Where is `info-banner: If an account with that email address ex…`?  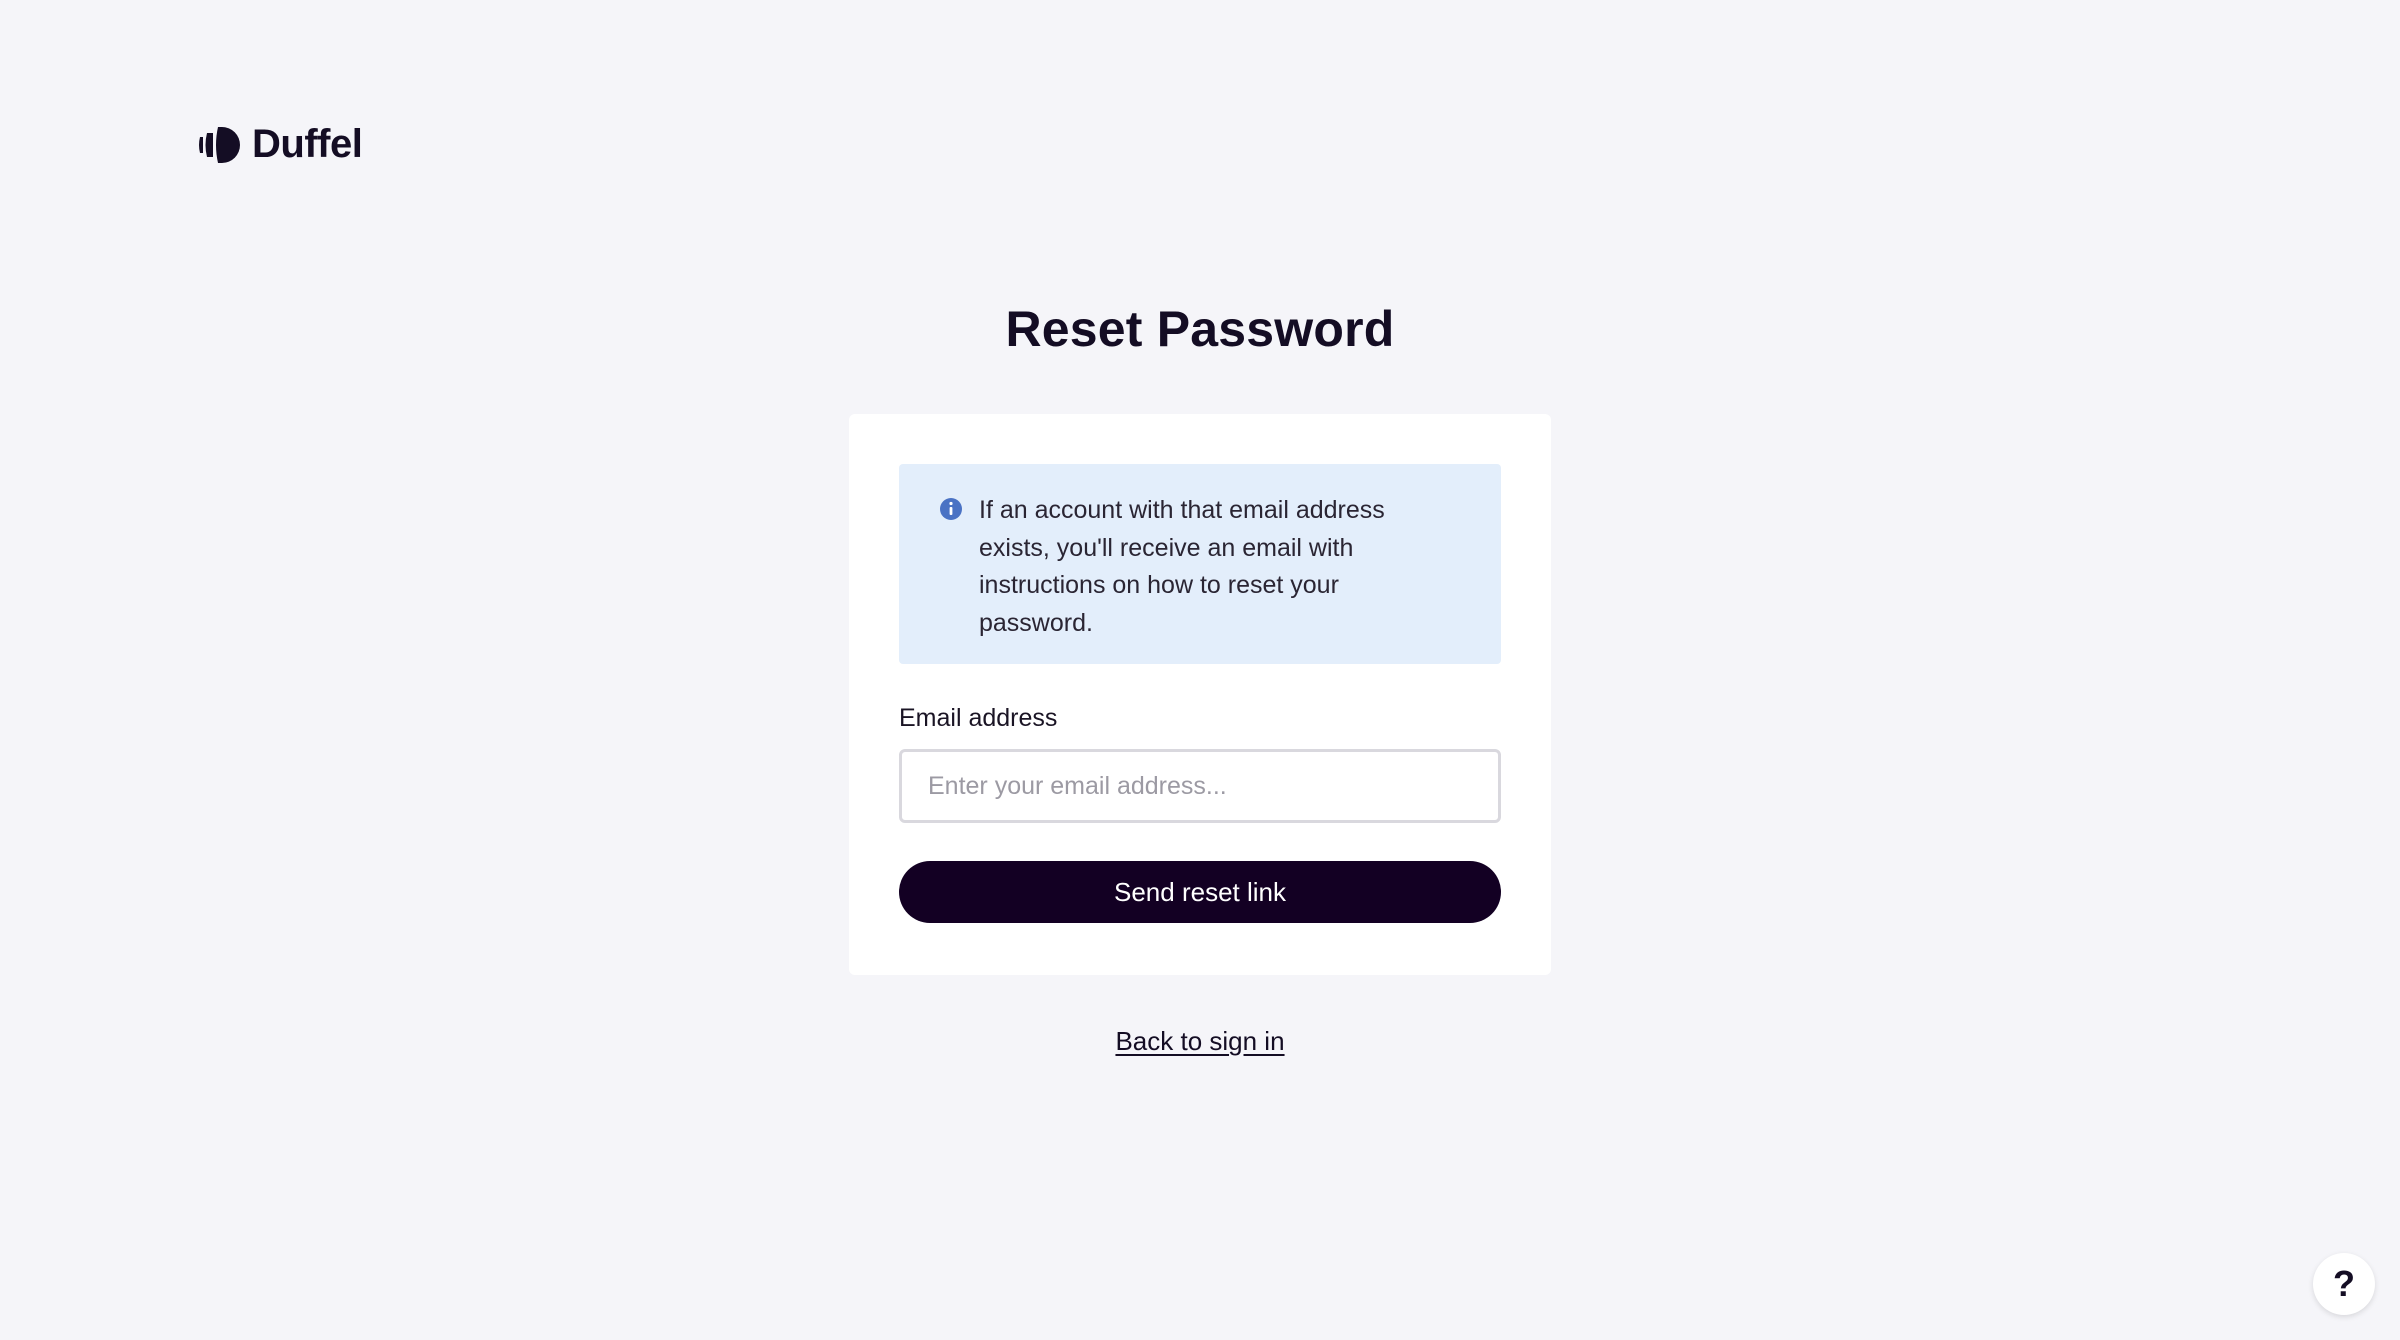
info-banner: If an account with that email address ex… is located at coordinates (1200, 564).